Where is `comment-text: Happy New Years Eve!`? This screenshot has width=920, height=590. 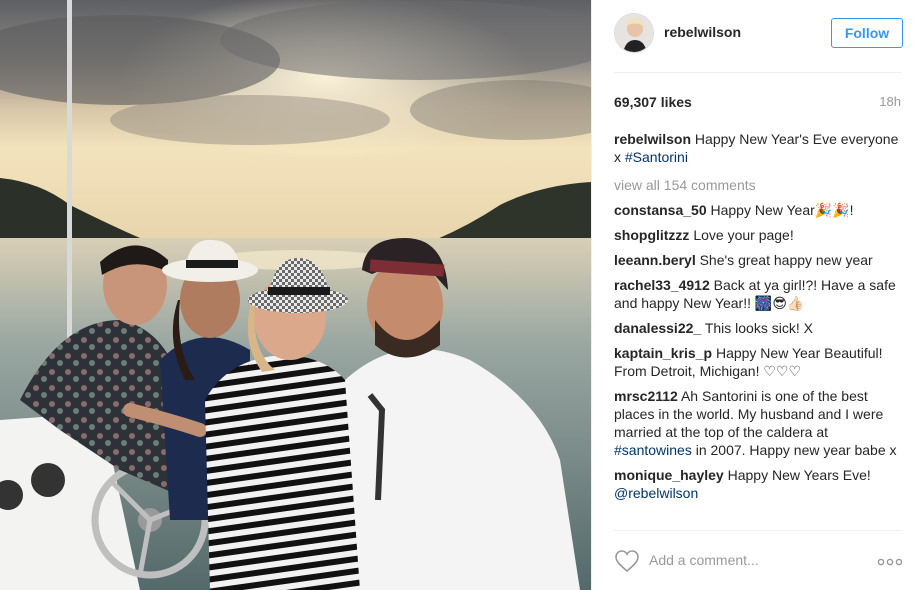
comment-text: Happy New Years Eve! is located at coordinates (799, 475).